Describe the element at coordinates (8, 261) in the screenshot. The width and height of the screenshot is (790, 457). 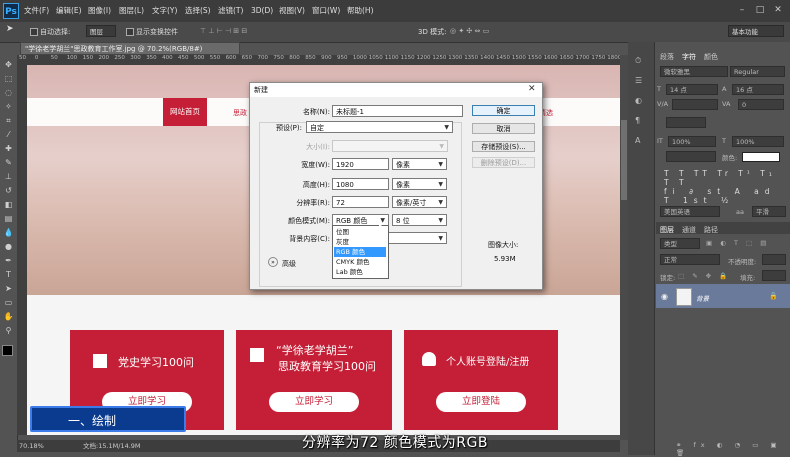
I see `pen-tool-icon: ✒` at that location.